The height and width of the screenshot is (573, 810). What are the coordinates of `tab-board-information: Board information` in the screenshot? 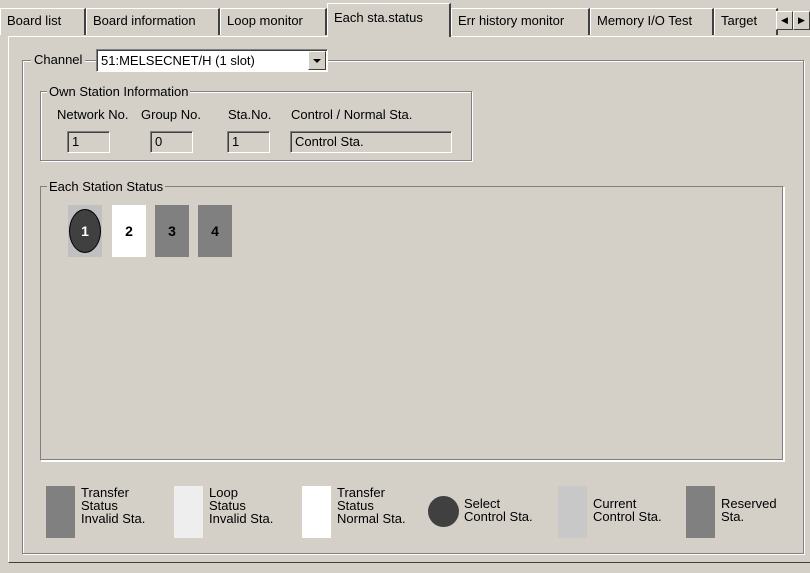 It's located at (153, 21).